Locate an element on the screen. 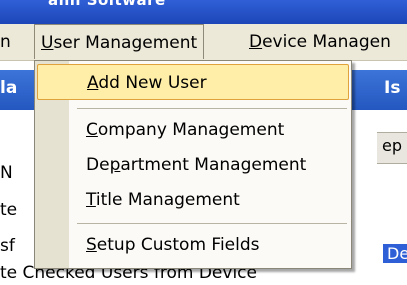 This screenshot has height=285, width=407. section-header-left: la is located at coordinates (9, 88).